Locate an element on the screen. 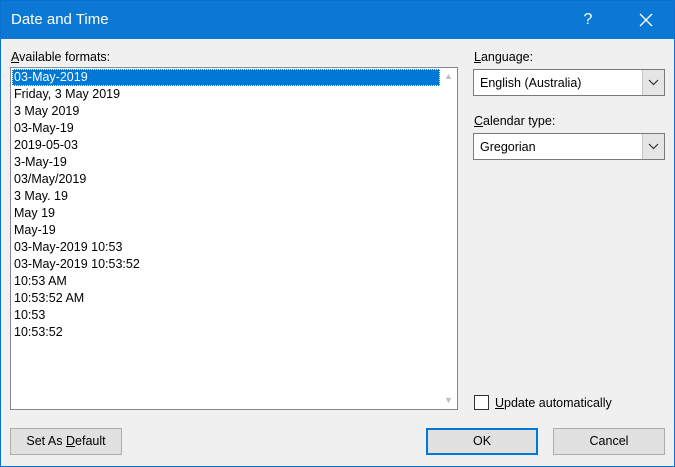 The width and height of the screenshot is (675, 467). calendar-type-value: Gregorian is located at coordinates (508, 147).